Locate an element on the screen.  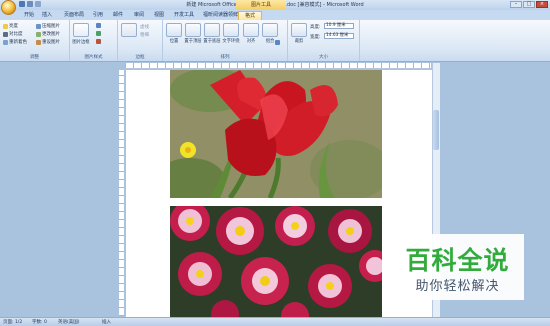
picture-effects-button is located at coordinates (98, 33).